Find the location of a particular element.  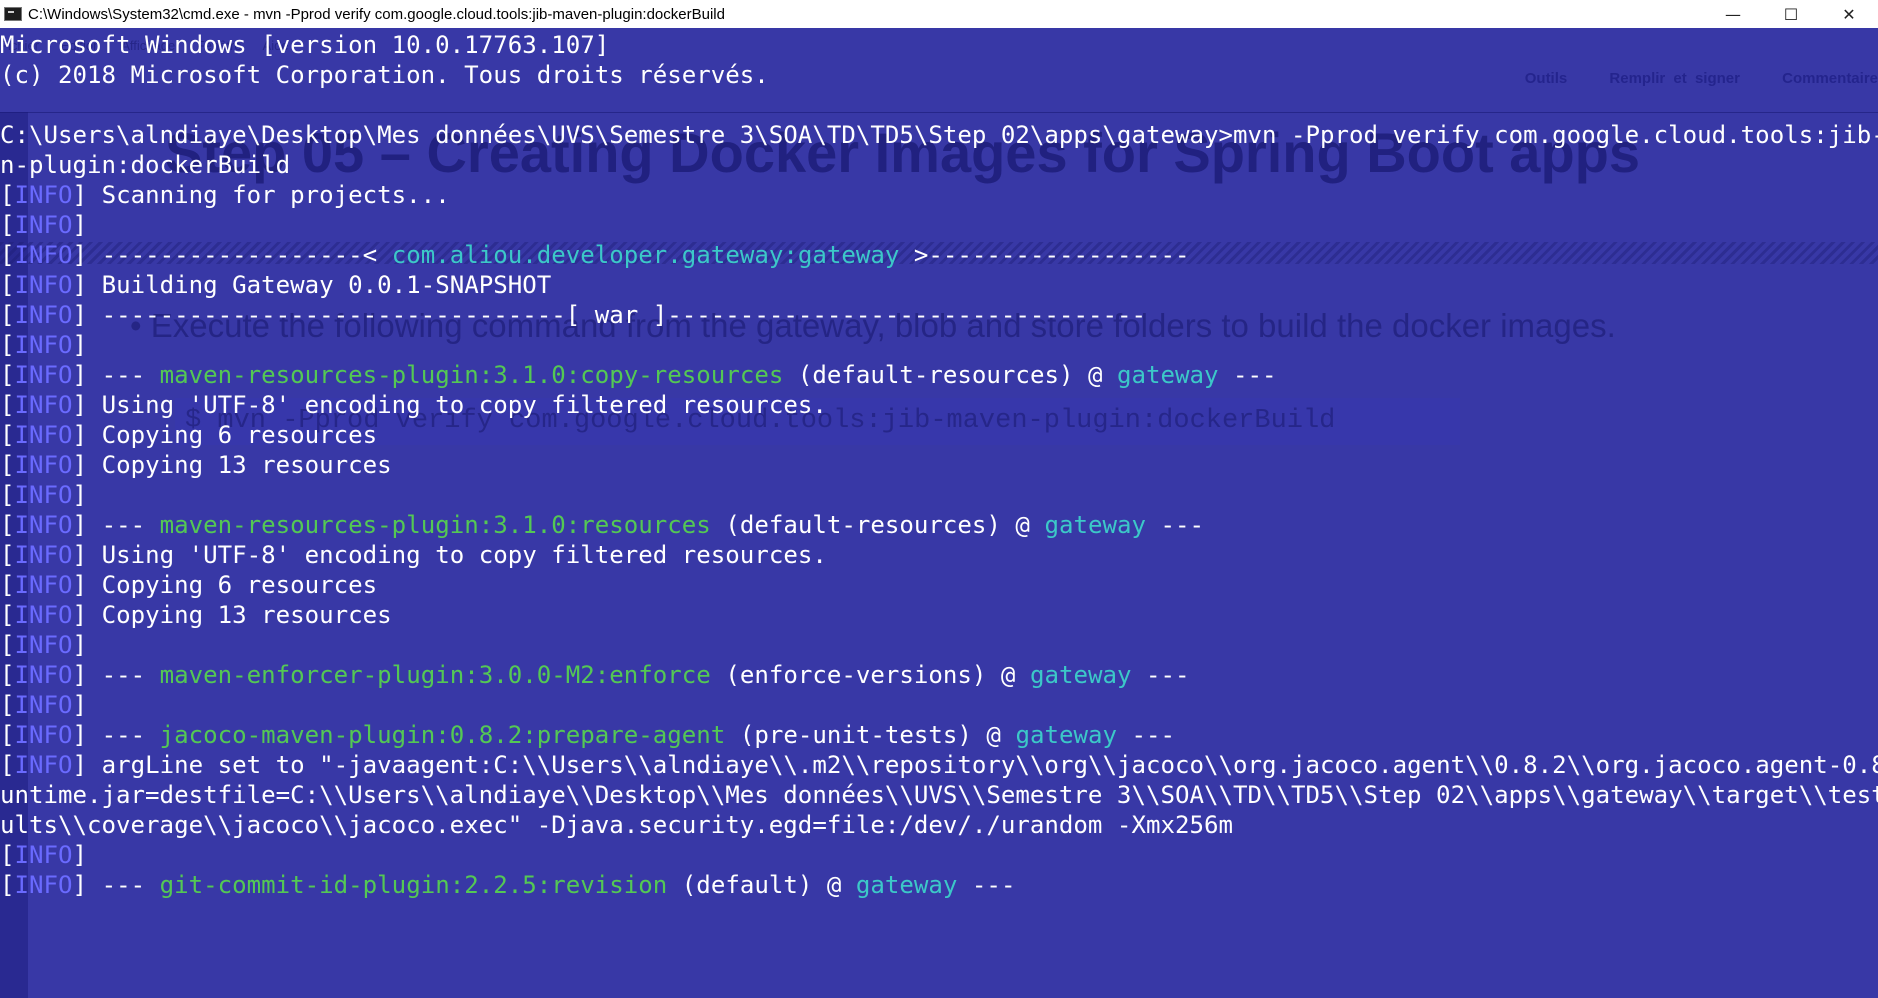

command-line-wrap: n-plugin:dockerBuild is located at coordinates (145, 165).